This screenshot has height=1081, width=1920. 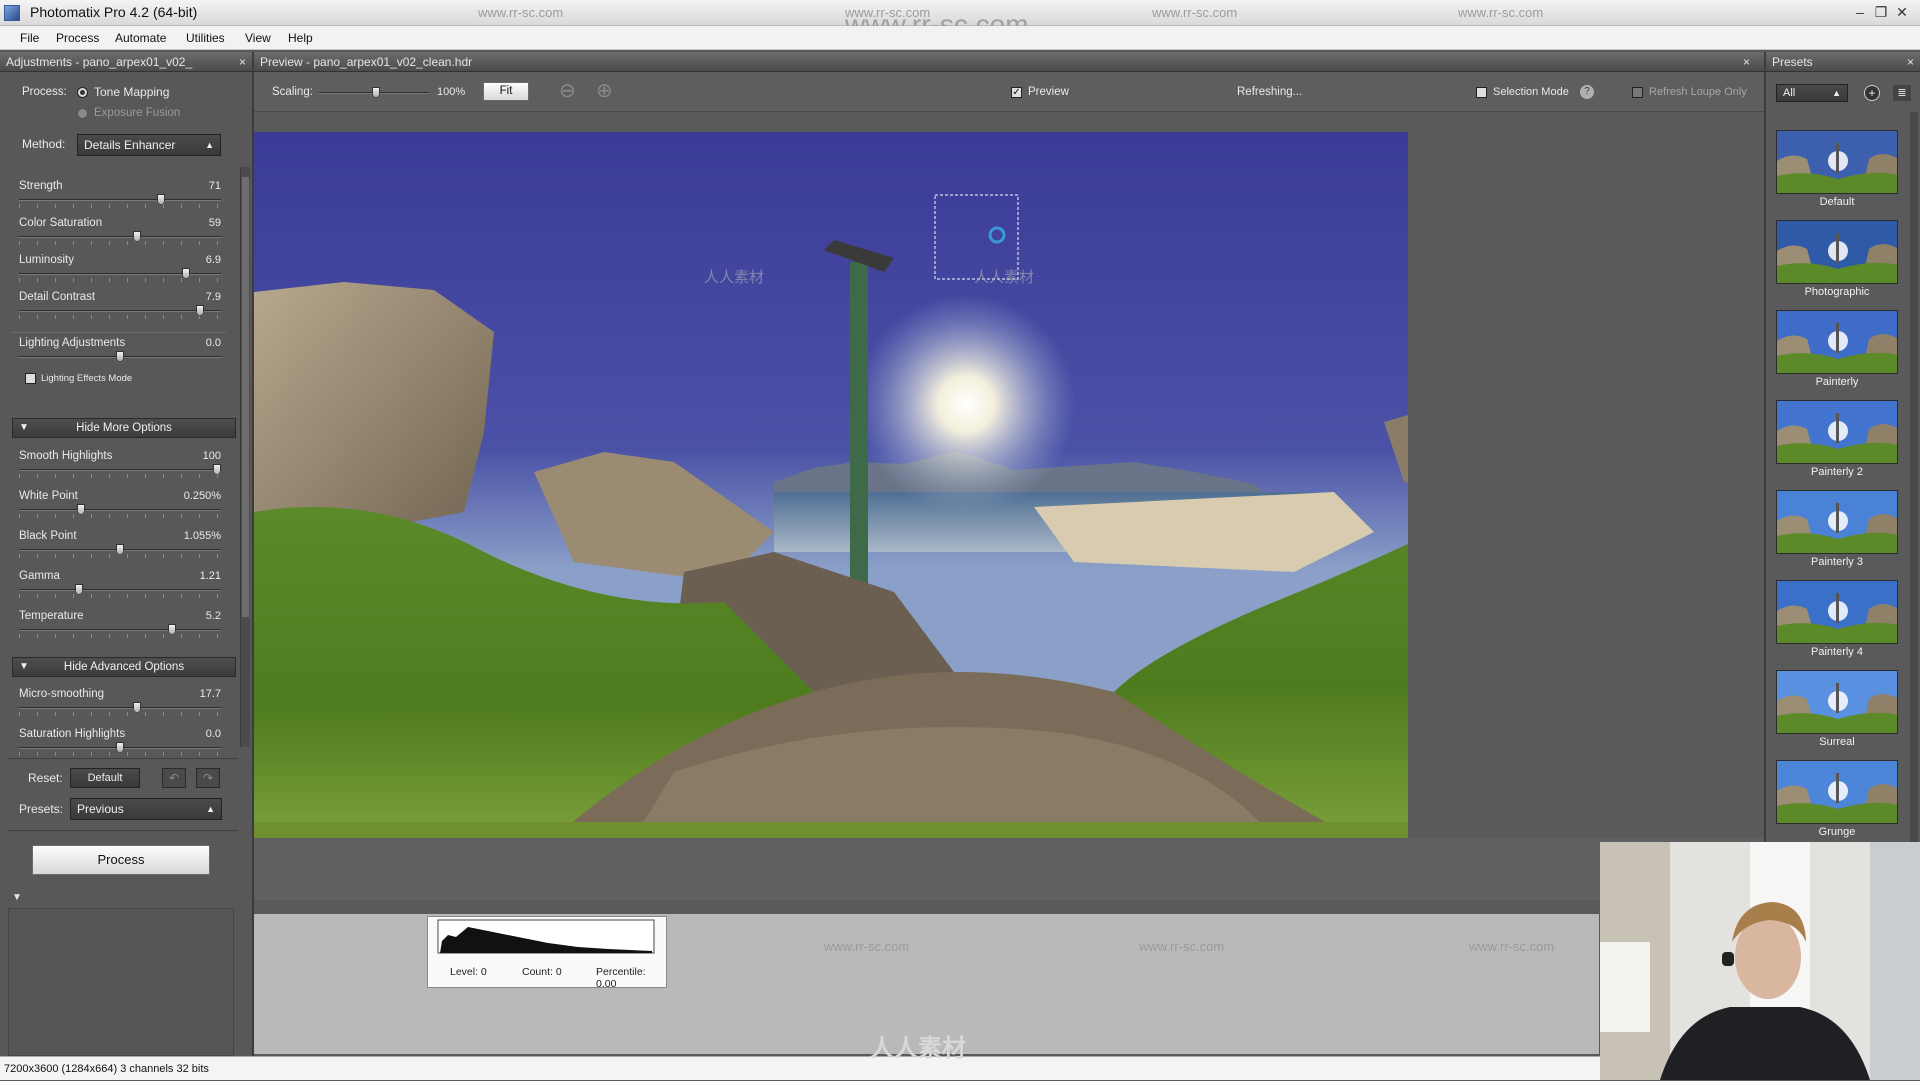 I want to click on method-label: Method:, so click(x=44, y=144).